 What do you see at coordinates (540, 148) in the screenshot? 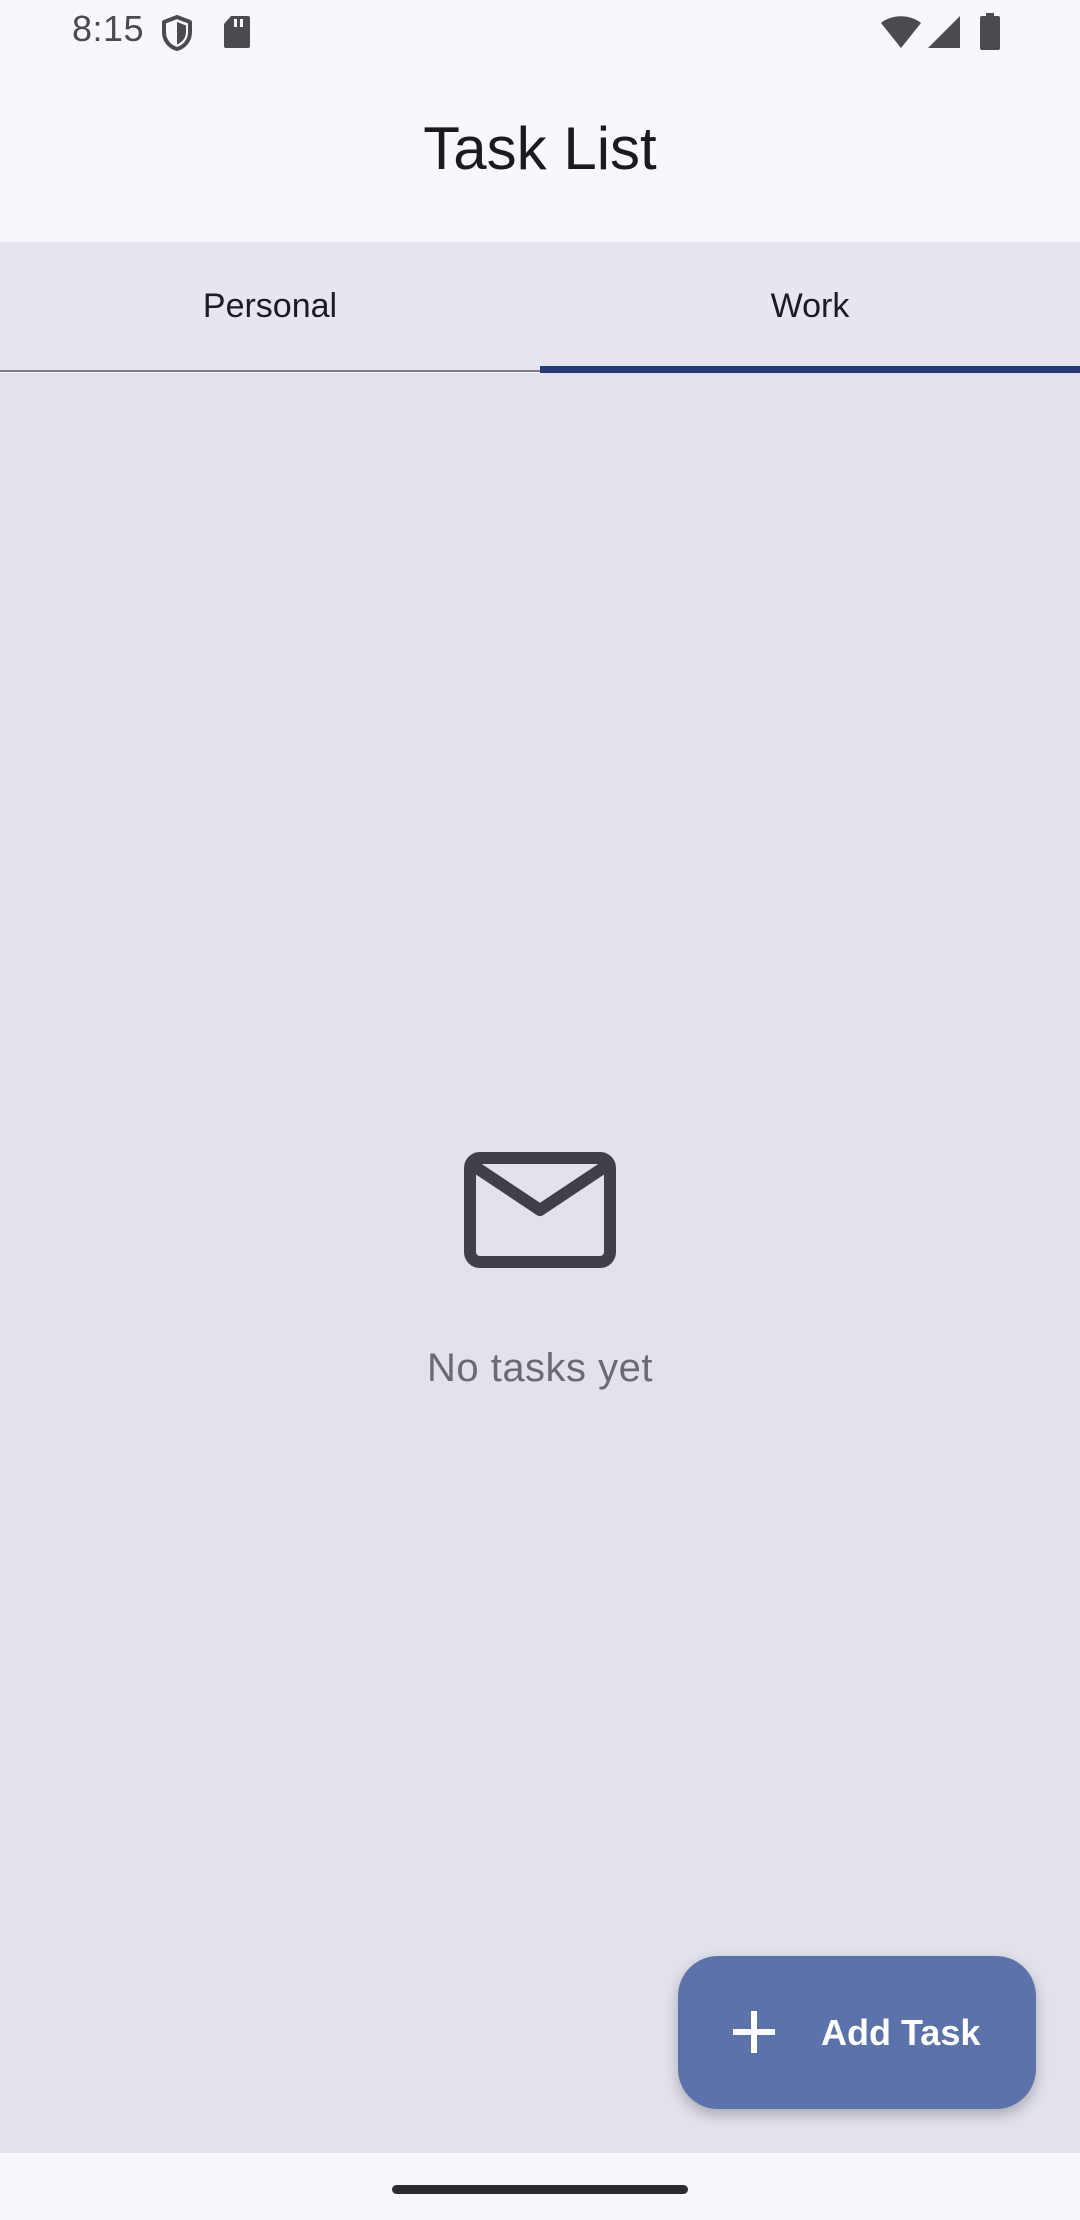
I see `page-title: Task List` at bounding box center [540, 148].